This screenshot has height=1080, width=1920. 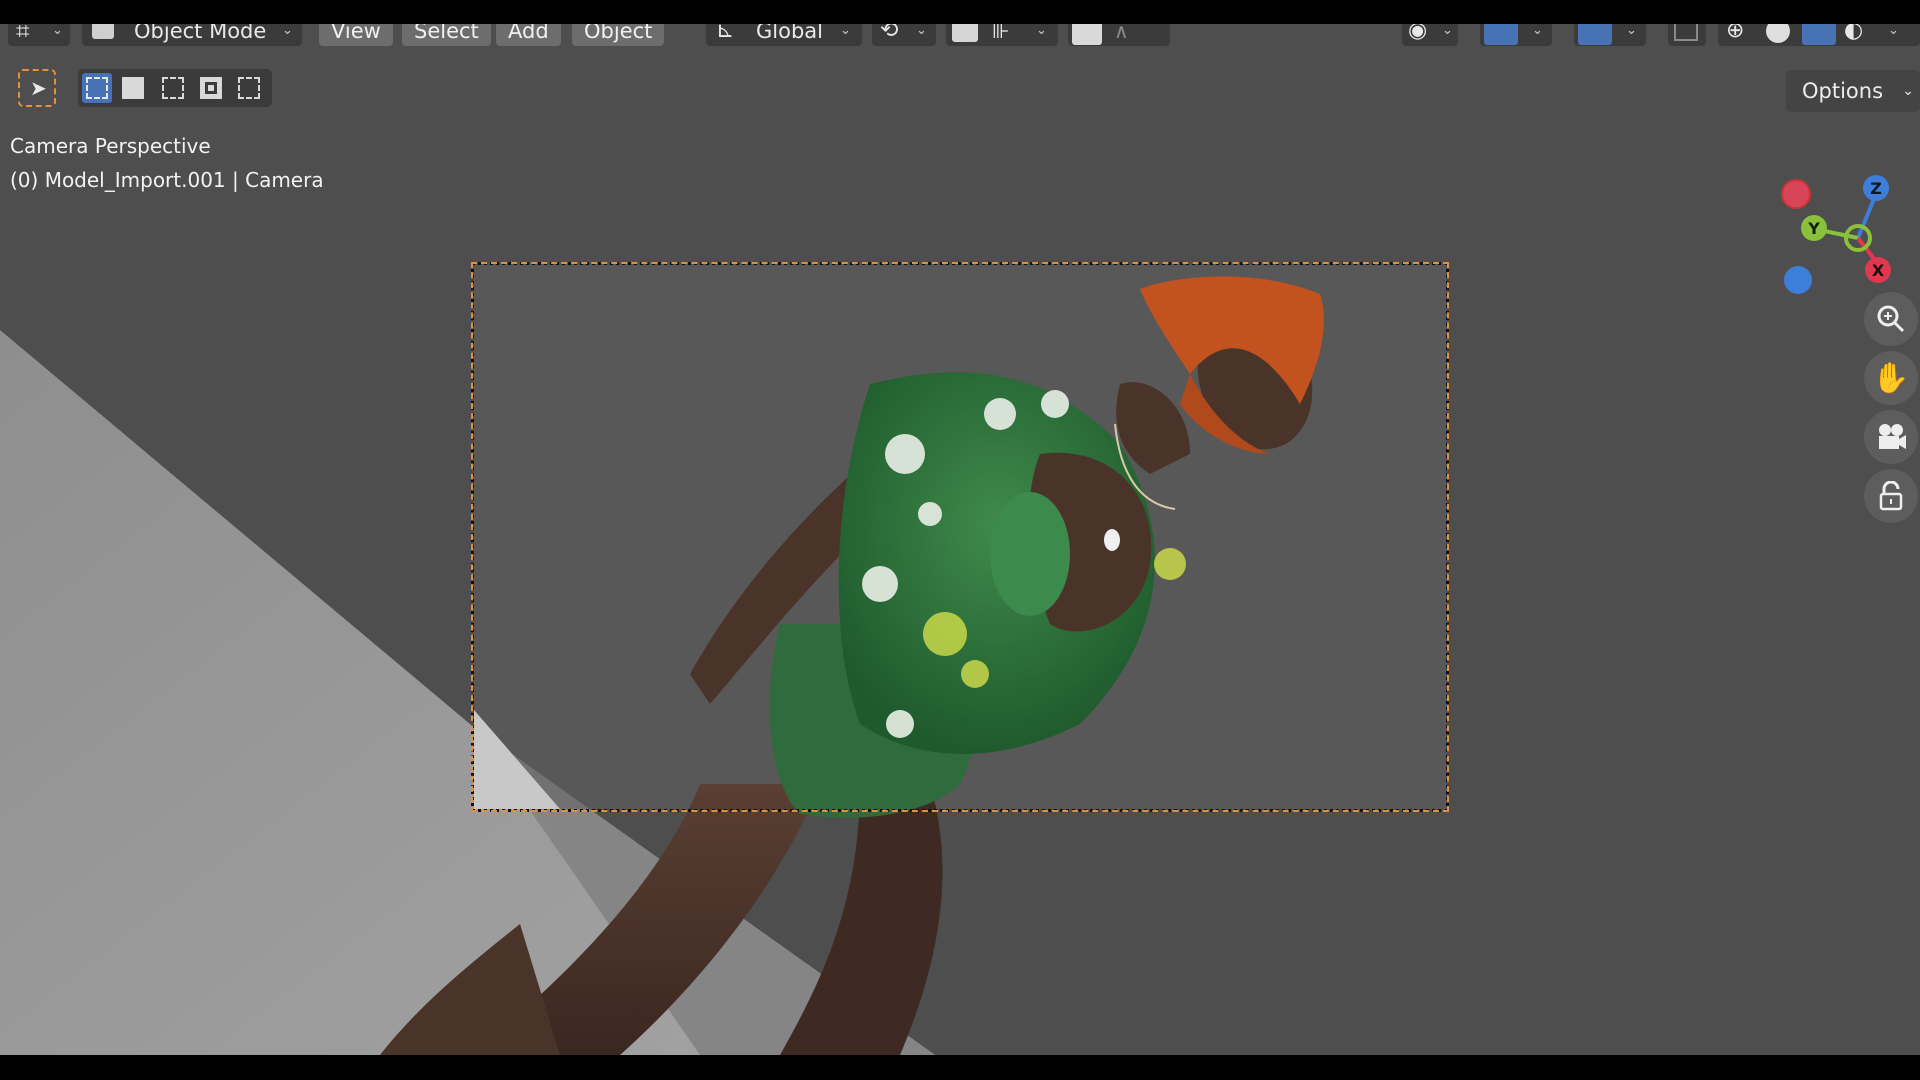 What do you see at coordinates (528, 35) in the screenshot?
I see `menu-add: Add` at bounding box center [528, 35].